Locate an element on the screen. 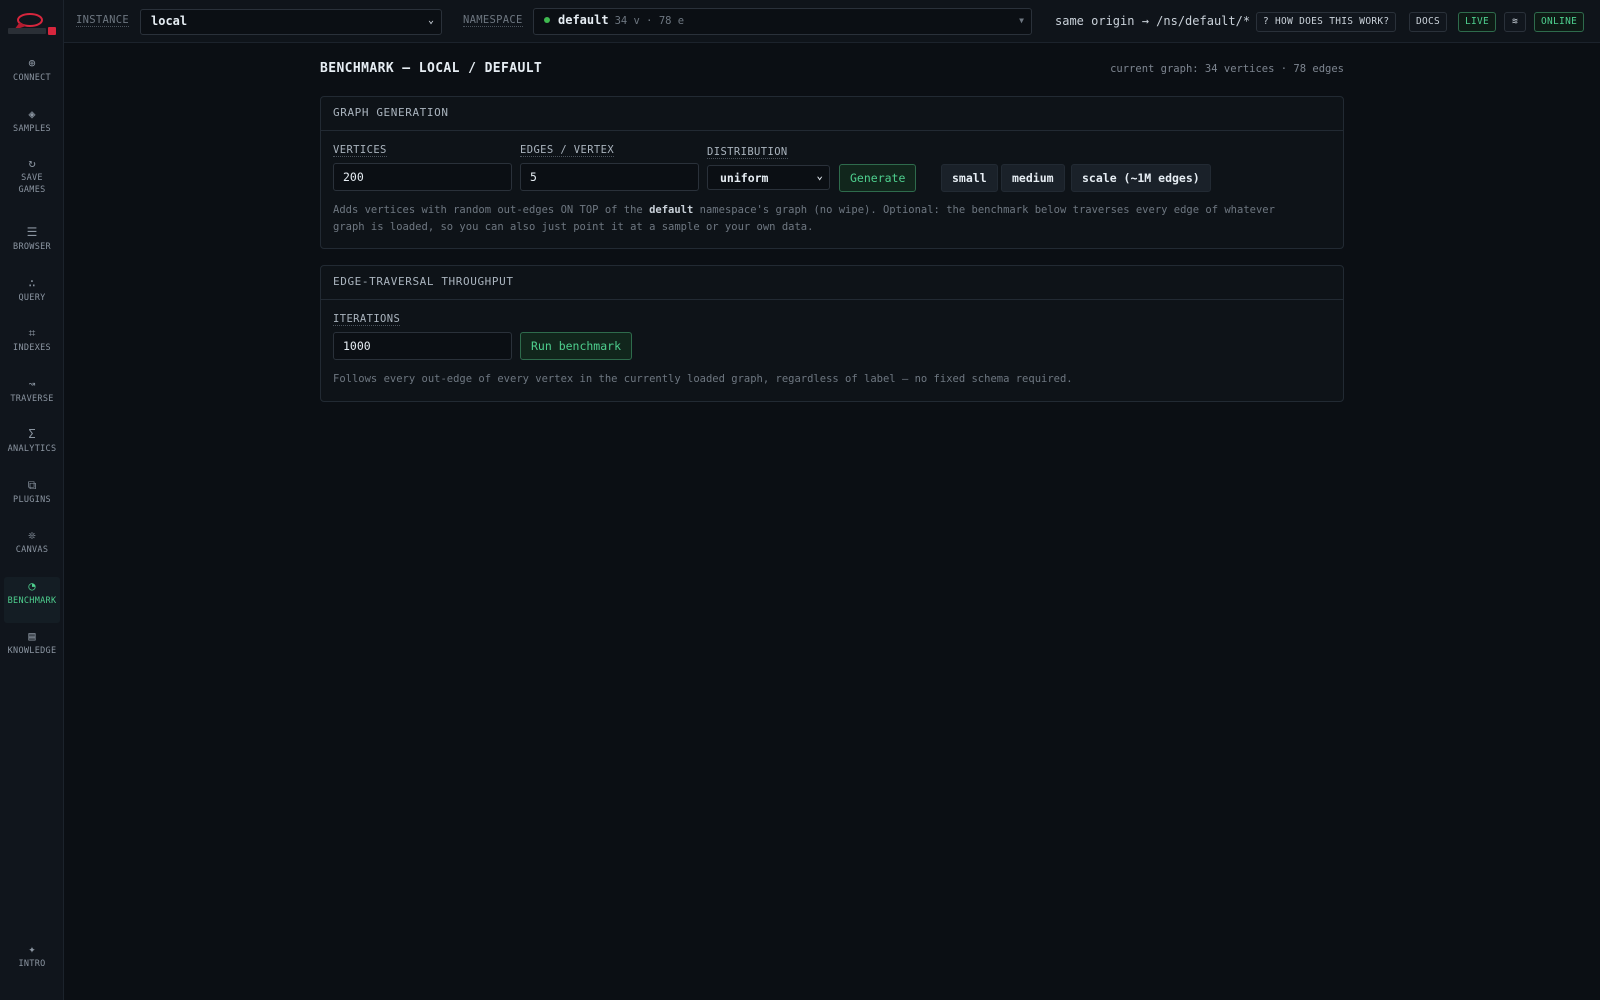 The image size is (1600, 1000). page-title-slash: / is located at coordinates (472, 68).